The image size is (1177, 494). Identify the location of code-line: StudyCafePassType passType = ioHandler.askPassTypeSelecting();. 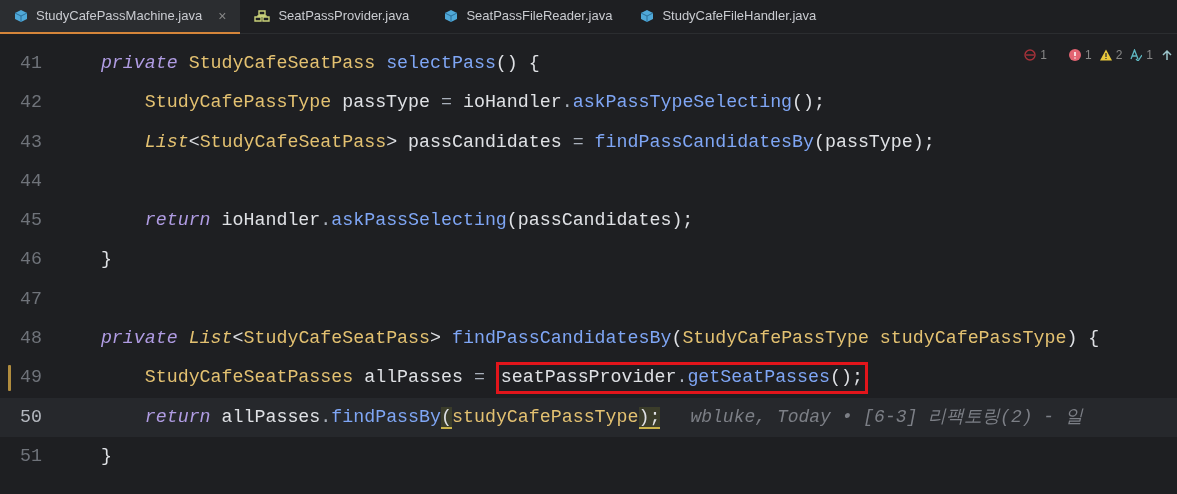
(484, 103).